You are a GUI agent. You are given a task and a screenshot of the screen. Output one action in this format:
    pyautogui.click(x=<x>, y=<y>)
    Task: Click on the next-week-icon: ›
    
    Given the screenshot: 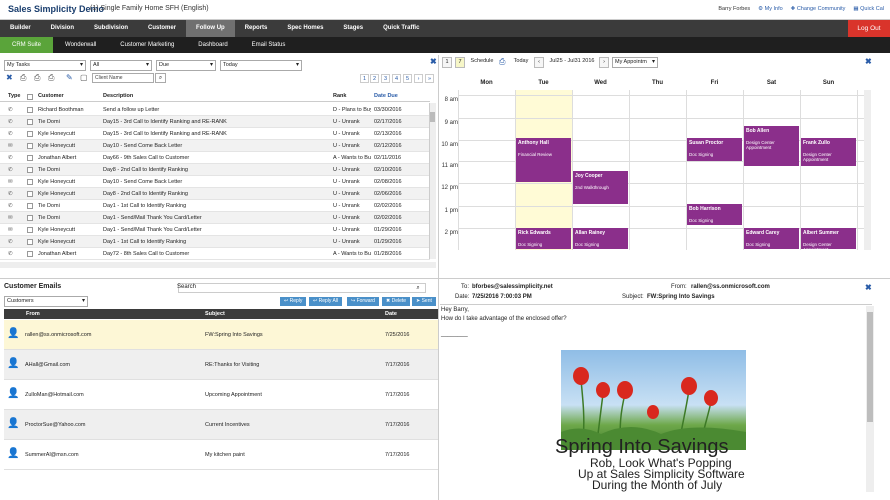 What is the action you would take?
    pyautogui.click(x=604, y=62)
    